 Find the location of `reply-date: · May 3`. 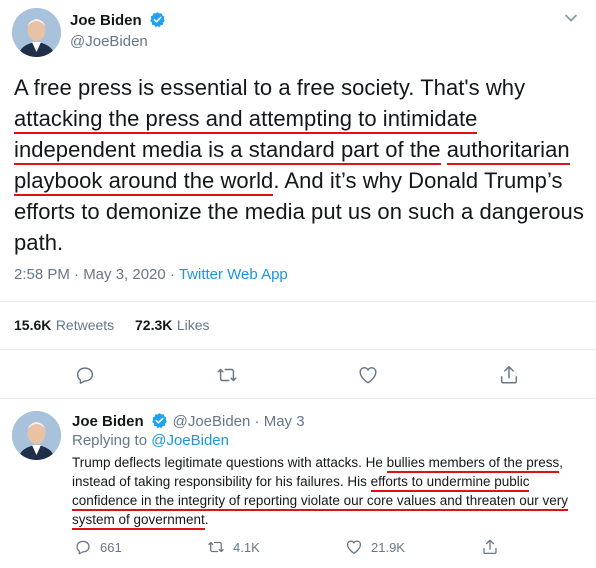

reply-date: · May 3 is located at coordinates (277, 421).